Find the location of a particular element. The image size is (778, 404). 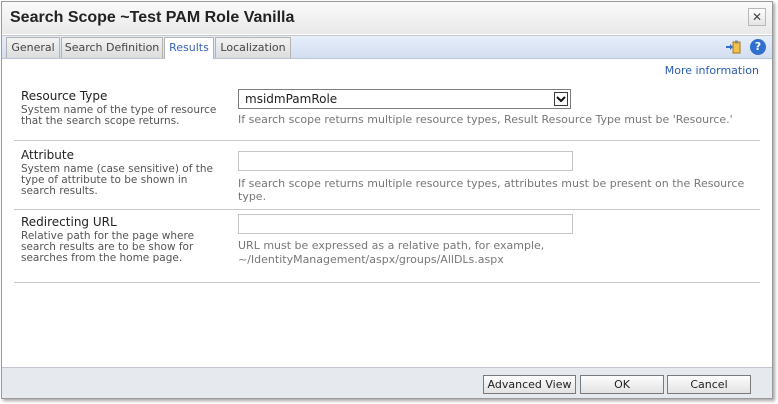

cancel-button: Cancel is located at coordinates (709, 384).